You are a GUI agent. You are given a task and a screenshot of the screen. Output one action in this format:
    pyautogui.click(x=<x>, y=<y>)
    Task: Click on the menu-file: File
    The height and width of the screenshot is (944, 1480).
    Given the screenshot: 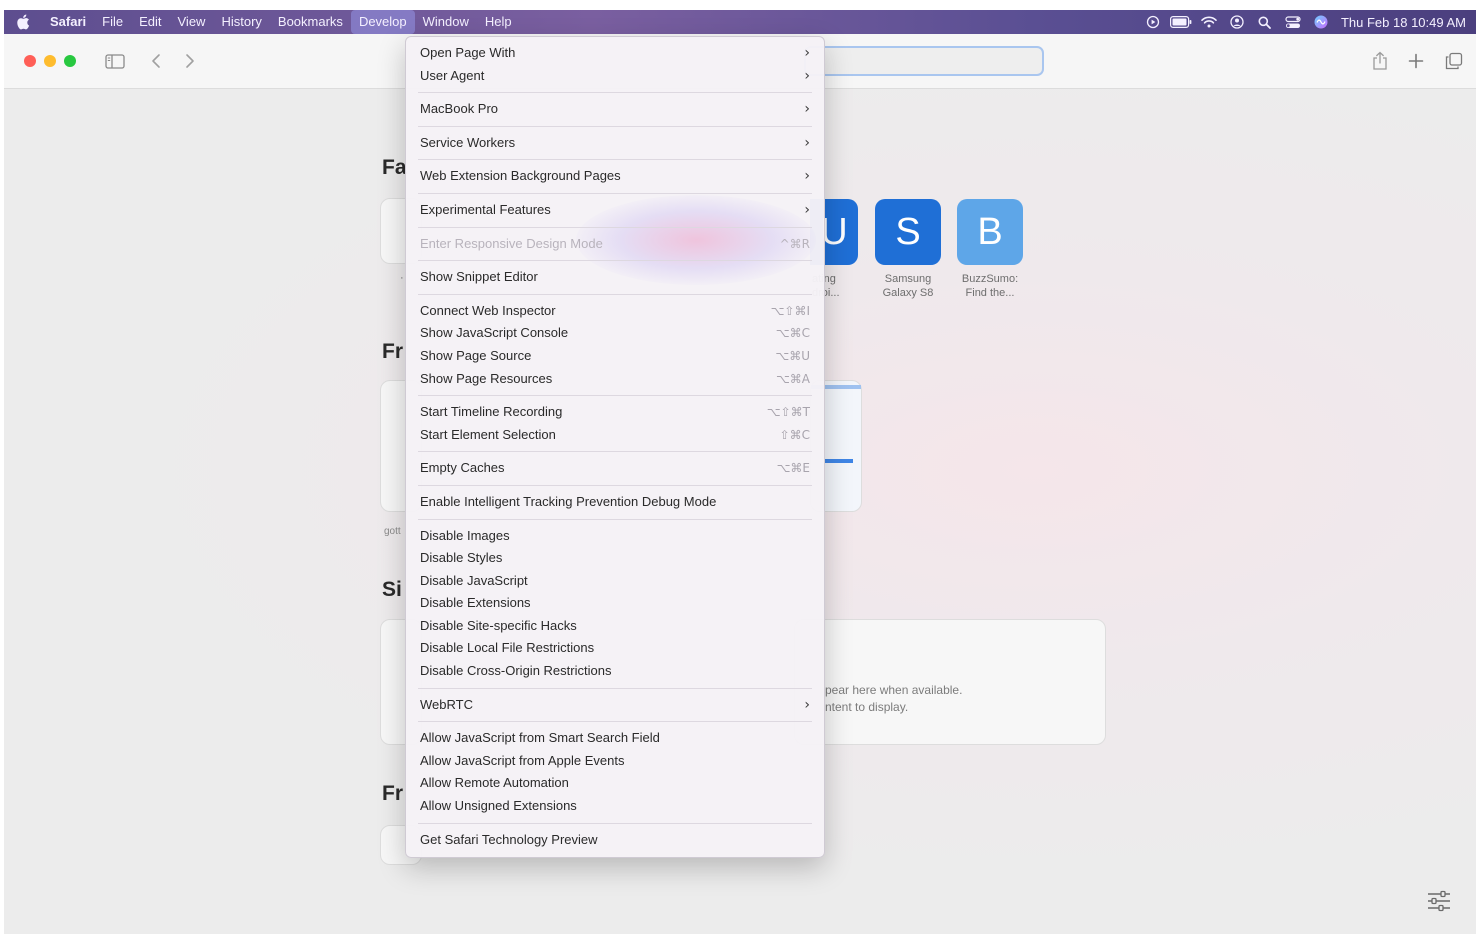 What is the action you would take?
    pyautogui.click(x=112, y=22)
    